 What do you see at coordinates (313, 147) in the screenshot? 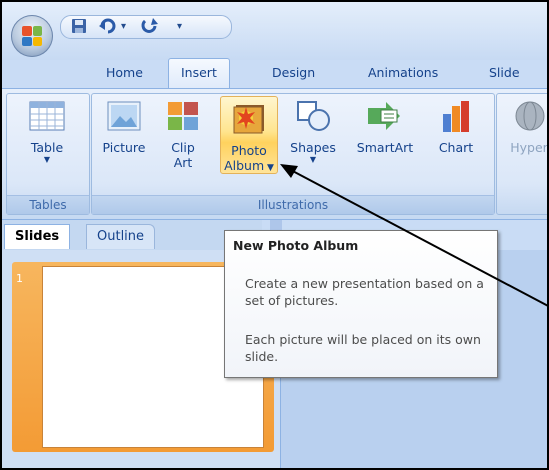
I see `shapes-label: Shapes` at bounding box center [313, 147].